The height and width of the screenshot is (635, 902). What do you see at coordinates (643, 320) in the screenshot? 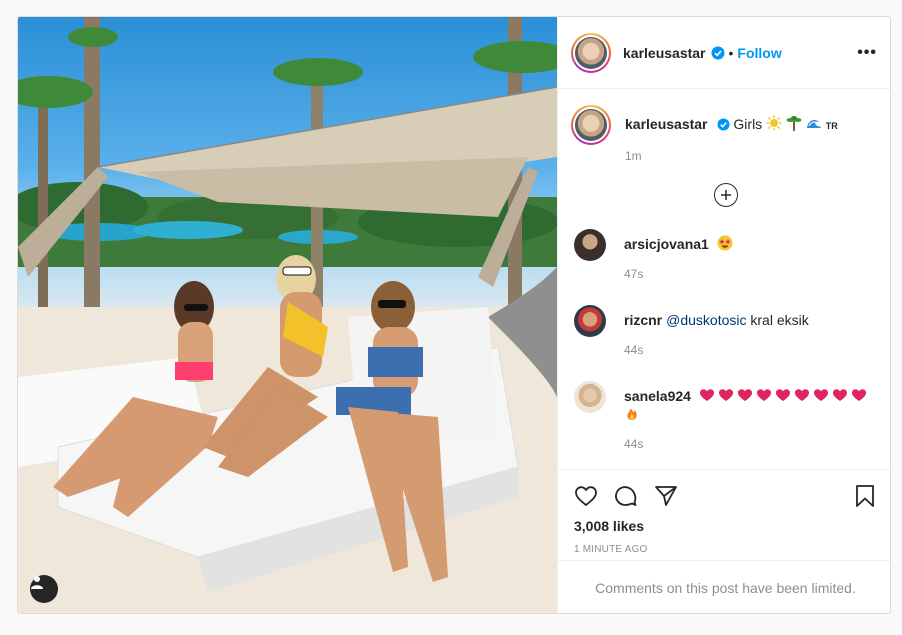
I see `comment-username: rizcnr` at bounding box center [643, 320].